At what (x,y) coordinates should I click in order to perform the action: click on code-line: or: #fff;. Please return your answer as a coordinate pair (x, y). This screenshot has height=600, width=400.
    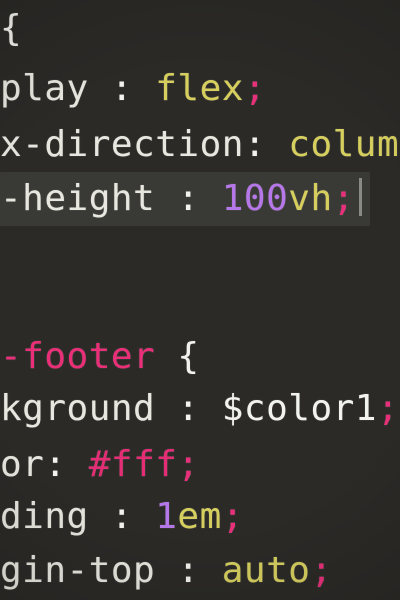
    Looking at the image, I should click on (200, 465).